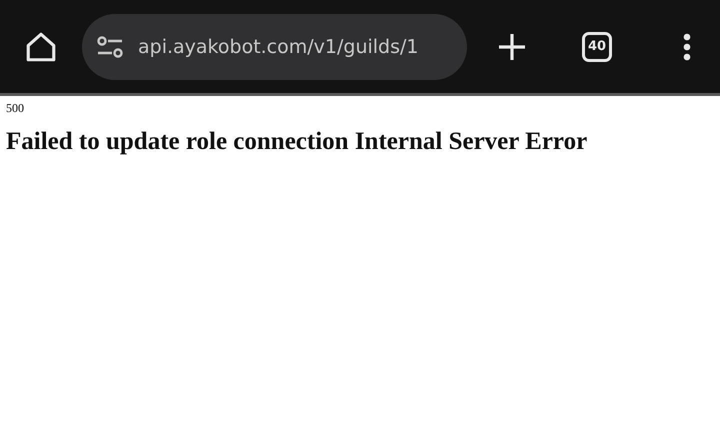  Describe the element at coordinates (110, 46) in the screenshot. I see `site-settings-icon` at that location.